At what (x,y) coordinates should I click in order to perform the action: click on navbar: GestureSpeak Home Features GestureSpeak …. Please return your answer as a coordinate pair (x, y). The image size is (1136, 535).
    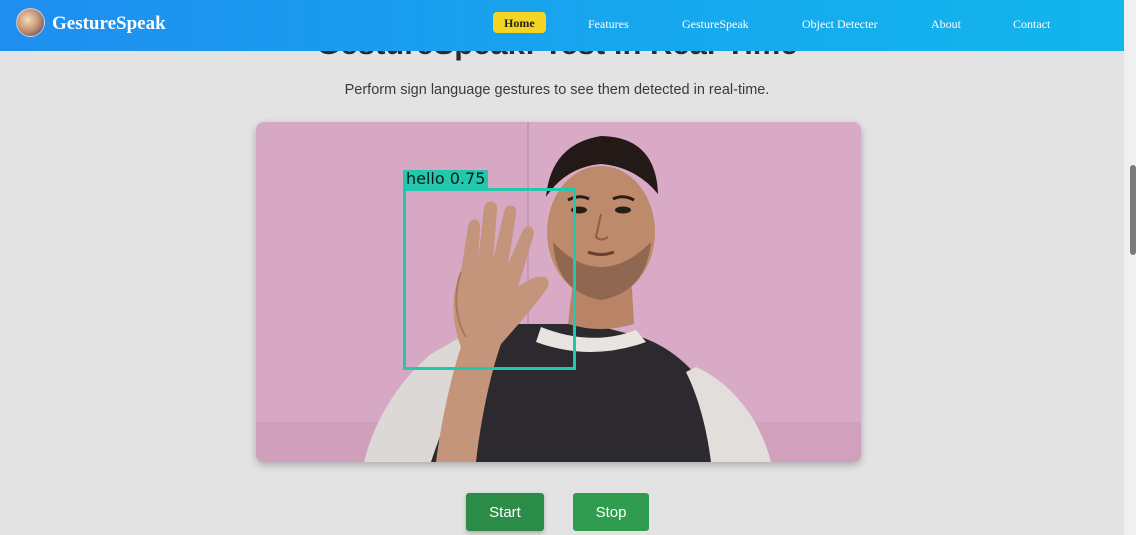
    Looking at the image, I should click on (562, 25).